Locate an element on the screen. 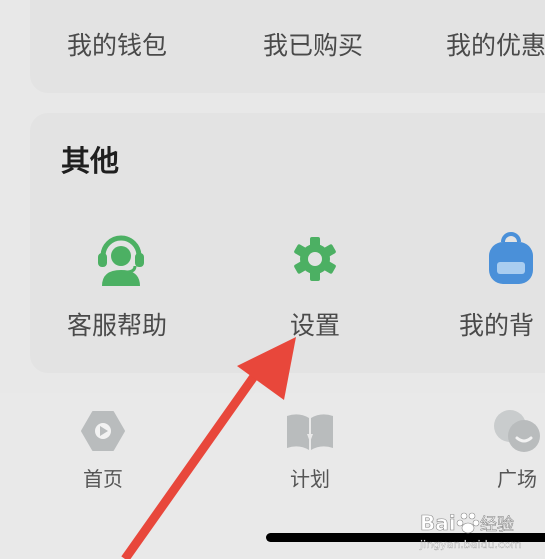  tab-square: 广场 is located at coordinates (517, 477).